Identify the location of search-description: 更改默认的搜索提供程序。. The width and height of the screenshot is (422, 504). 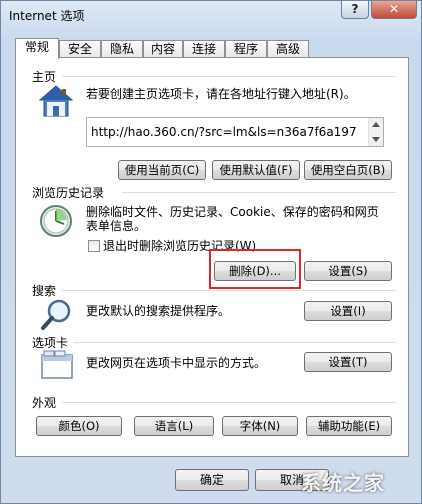
(158, 311).